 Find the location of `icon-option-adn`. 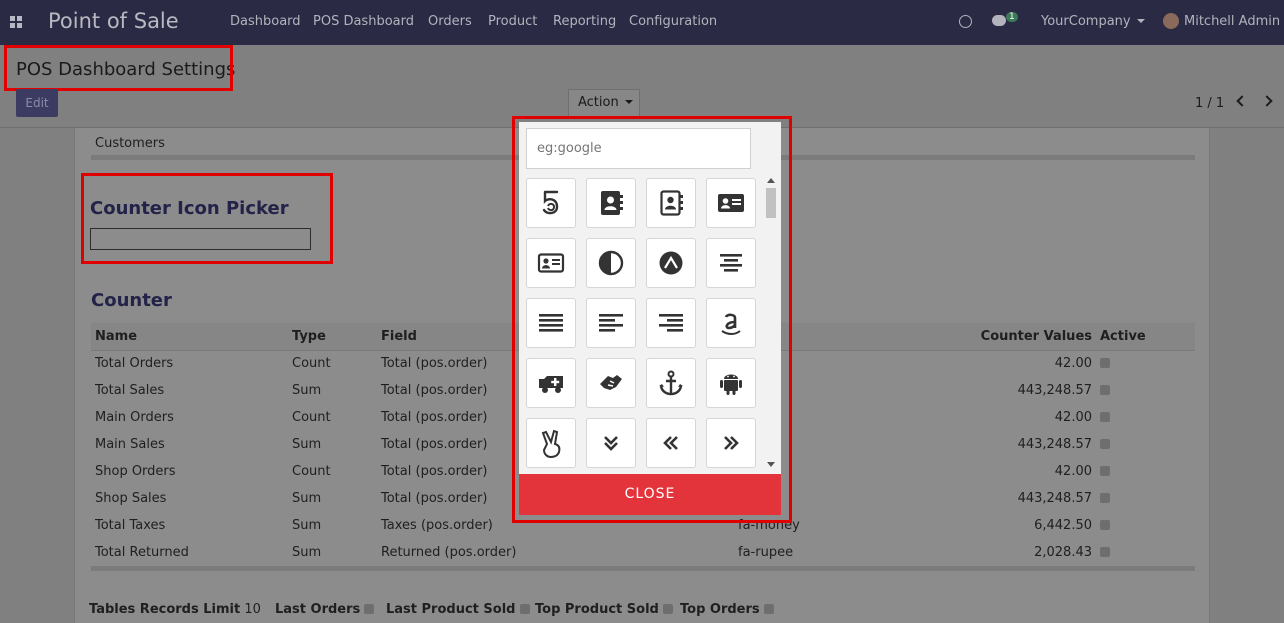

icon-option-adn is located at coordinates (671, 263).